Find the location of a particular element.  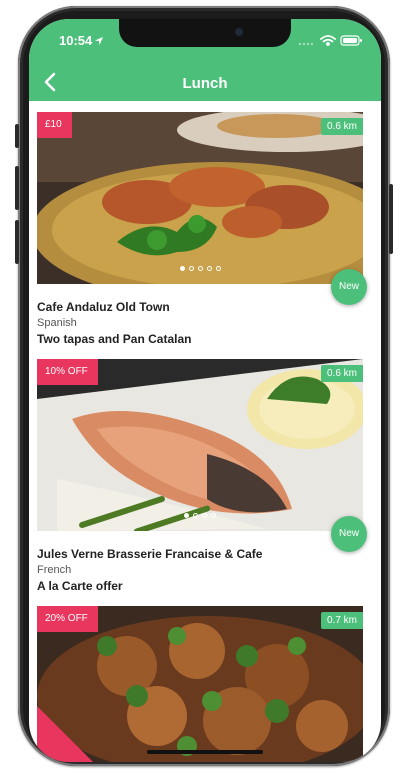

page-title: Lunch is located at coordinates (205, 83).